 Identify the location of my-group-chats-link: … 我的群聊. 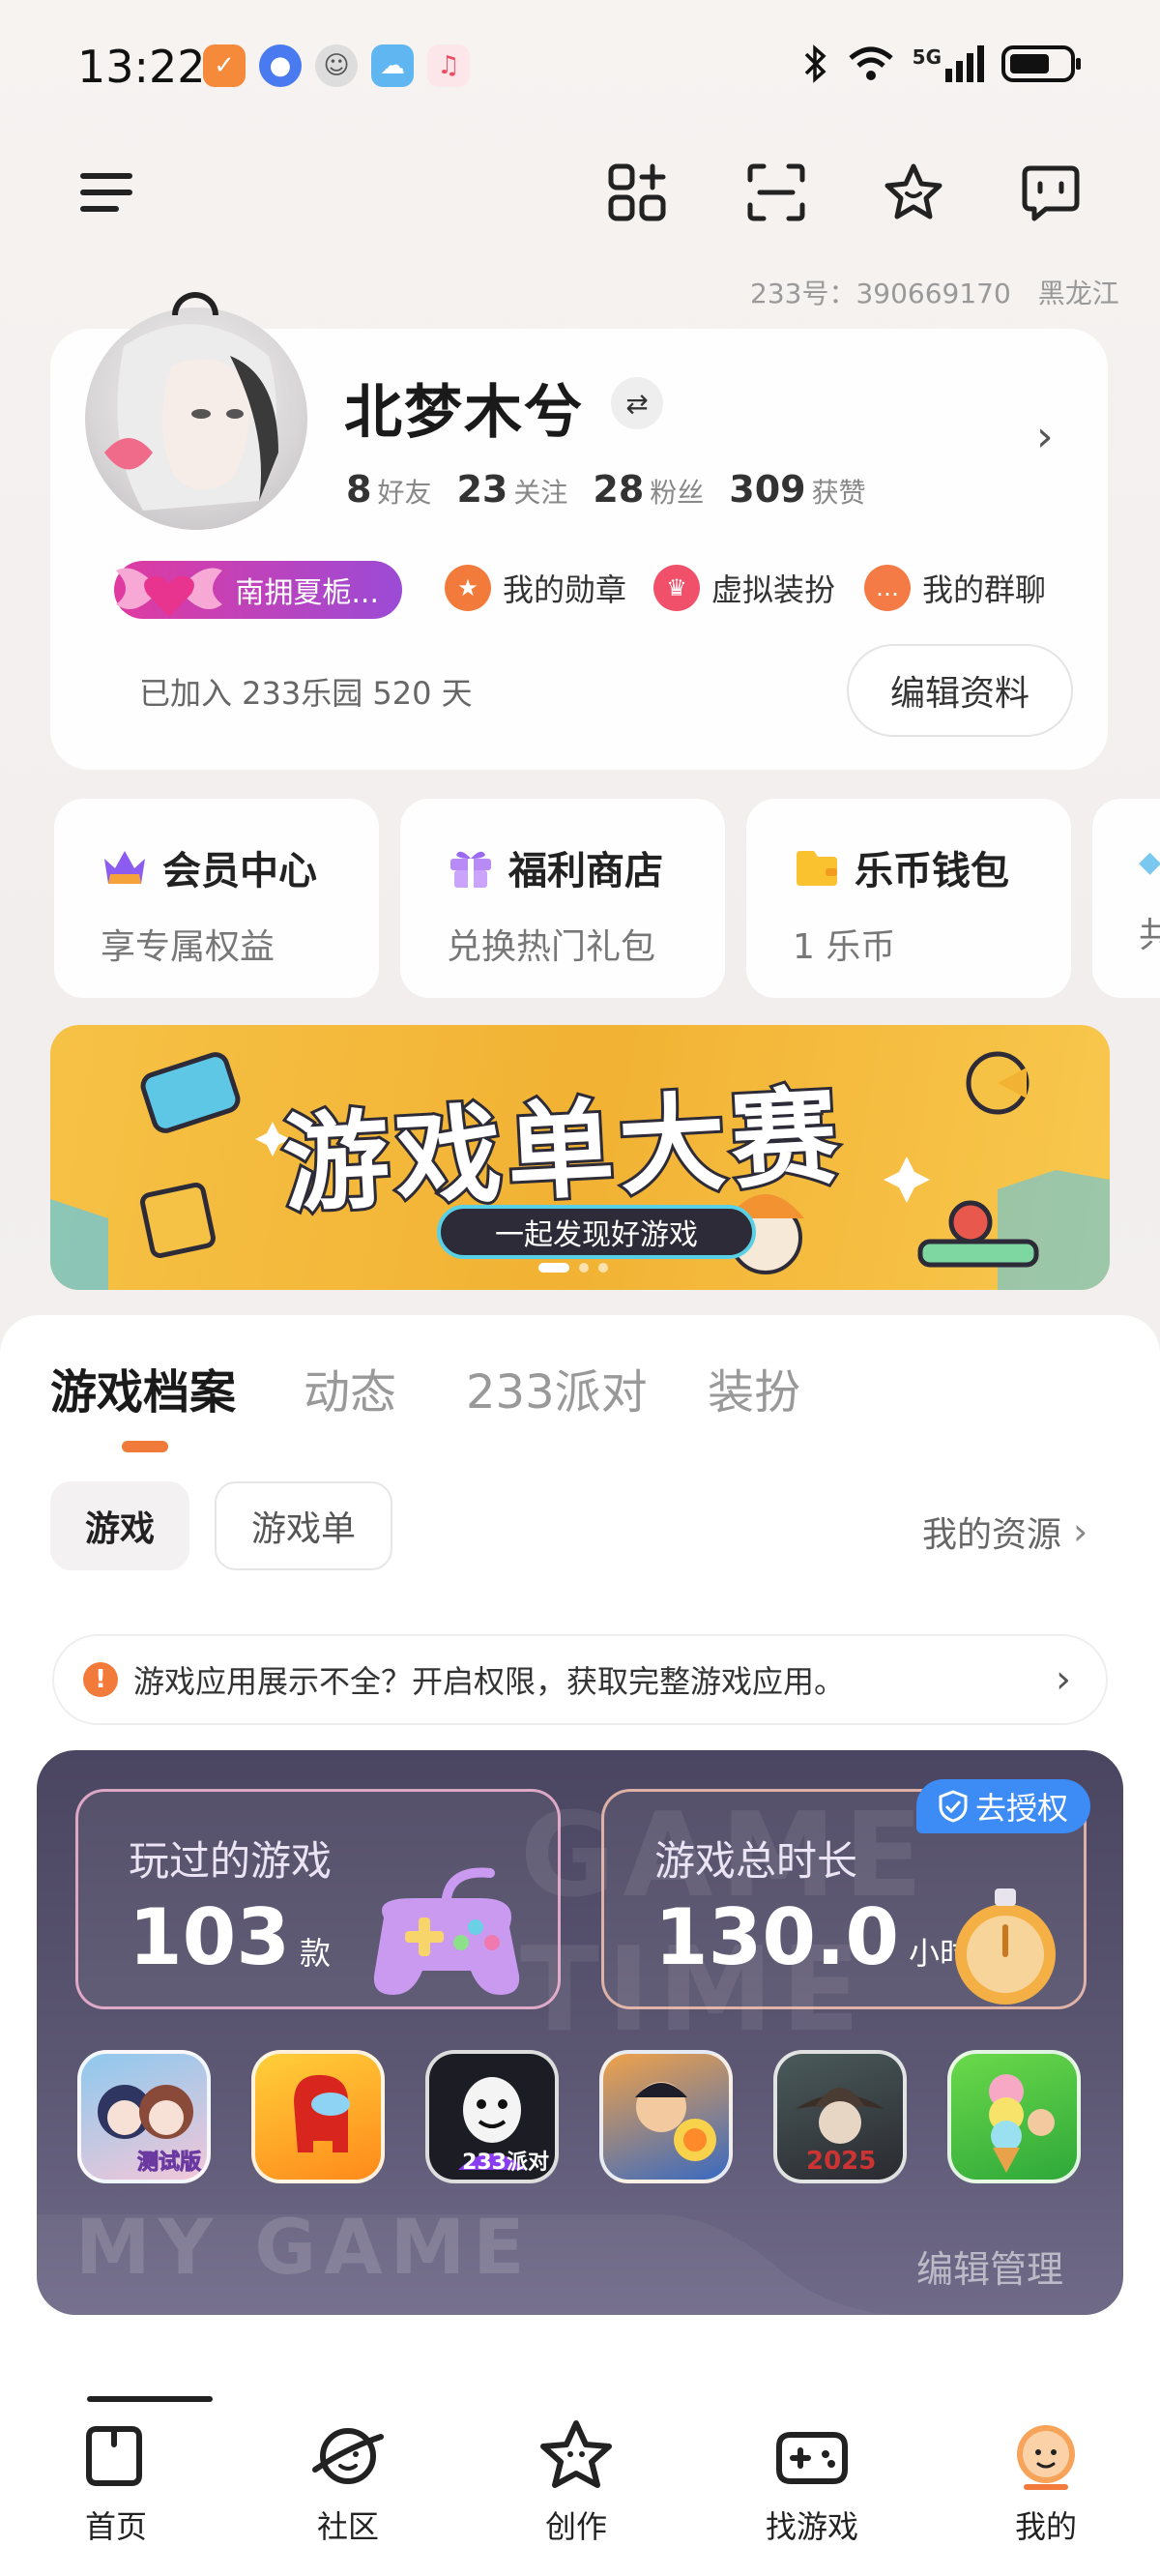
(955, 588).